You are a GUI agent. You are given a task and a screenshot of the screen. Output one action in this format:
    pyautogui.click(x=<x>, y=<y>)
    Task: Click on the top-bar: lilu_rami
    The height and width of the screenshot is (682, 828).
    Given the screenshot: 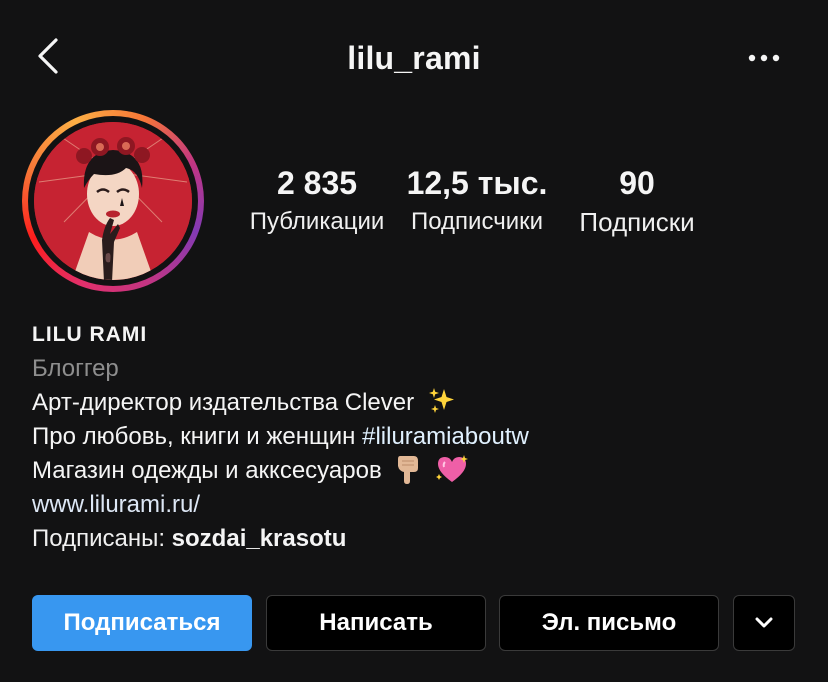 What is the action you would take?
    pyautogui.click(x=414, y=58)
    